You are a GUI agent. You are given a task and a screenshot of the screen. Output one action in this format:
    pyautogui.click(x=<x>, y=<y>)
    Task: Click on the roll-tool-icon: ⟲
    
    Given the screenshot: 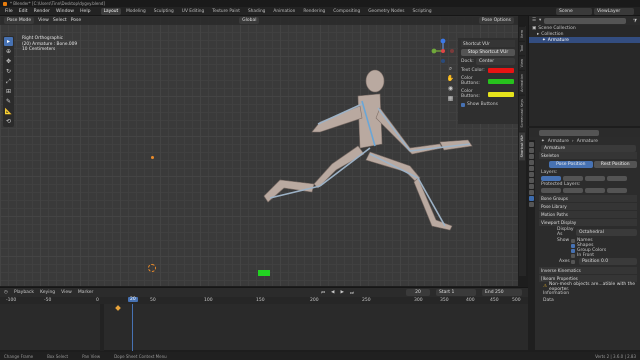 What is the action you would take?
    pyautogui.click(x=8, y=121)
    